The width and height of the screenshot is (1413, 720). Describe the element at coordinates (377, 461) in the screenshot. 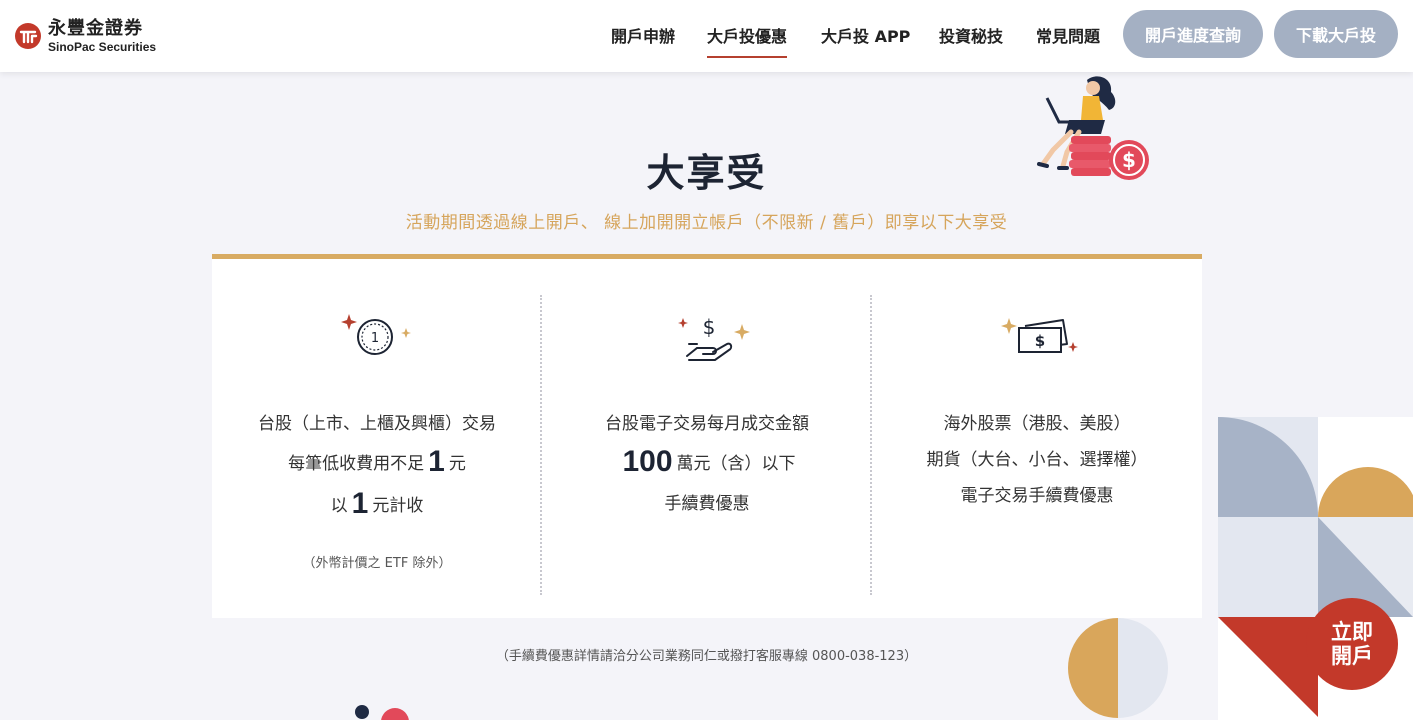

I see `benefit-text: 每筆低收費用不足 1 元` at that location.